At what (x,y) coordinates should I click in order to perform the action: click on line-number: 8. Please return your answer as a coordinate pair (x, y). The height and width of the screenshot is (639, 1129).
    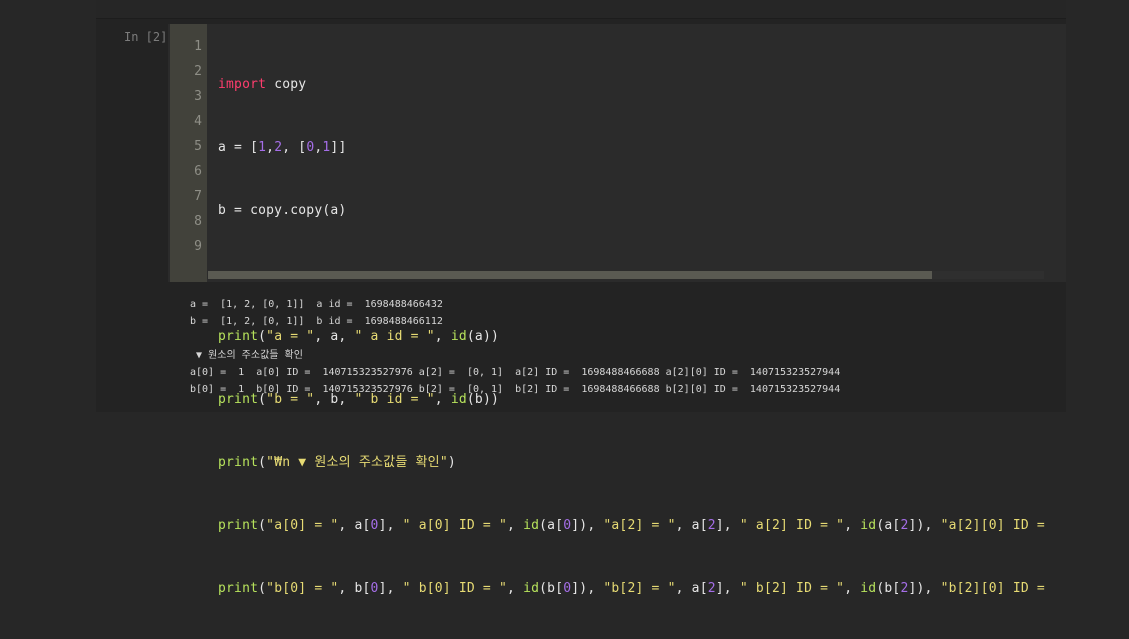
    Looking at the image, I should click on (198, 221).